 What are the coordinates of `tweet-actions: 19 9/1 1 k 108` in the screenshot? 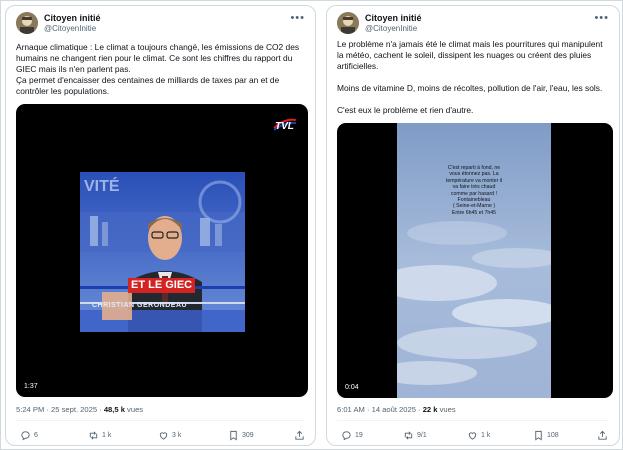 It's located at (473, 435).